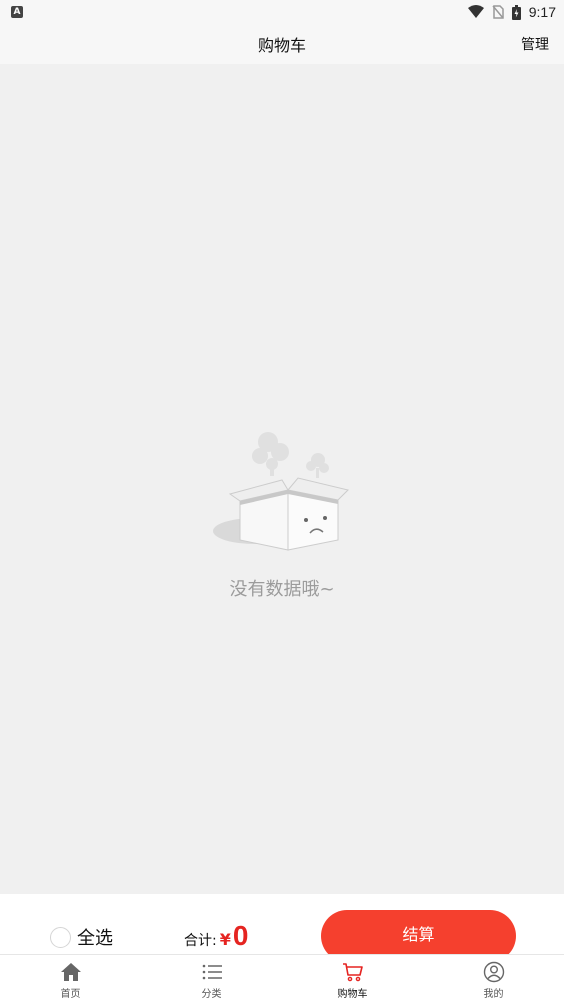 This screenshot has width=564, height=1002. I want to click on home-icon, so click(71, 972).